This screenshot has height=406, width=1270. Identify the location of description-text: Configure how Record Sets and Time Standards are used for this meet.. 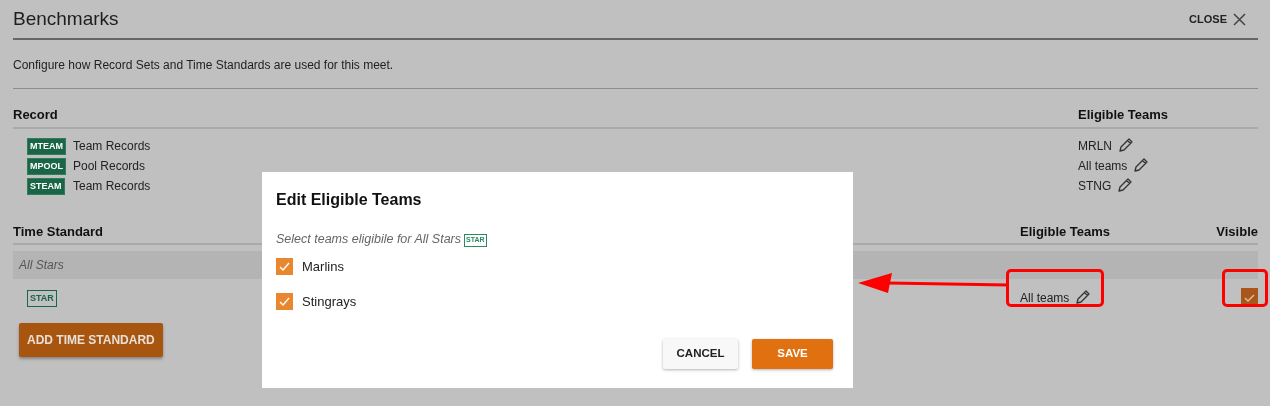
(635, 64).